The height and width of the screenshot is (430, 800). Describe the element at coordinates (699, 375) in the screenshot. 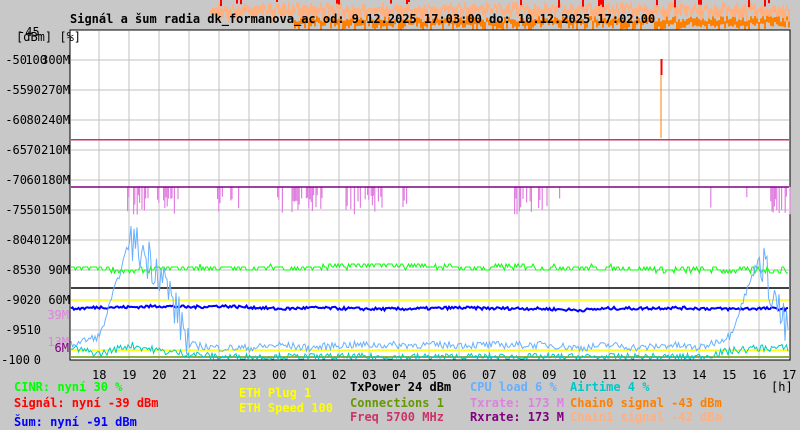

I see `x-tick: 14` at that location.